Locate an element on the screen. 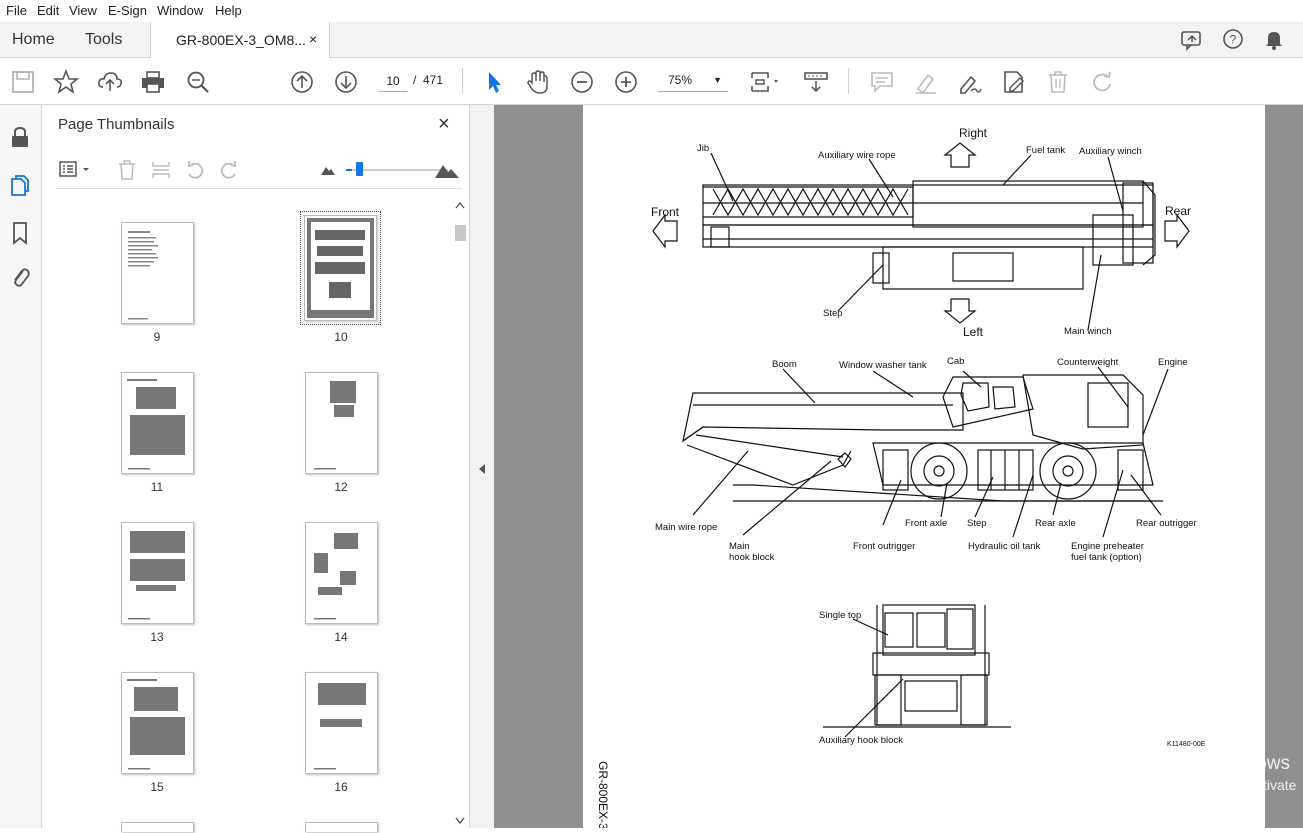 This screenshot has width=1303, height=833. label-fuel-tank: Fuel tank is located at coordinates (1045, 150).